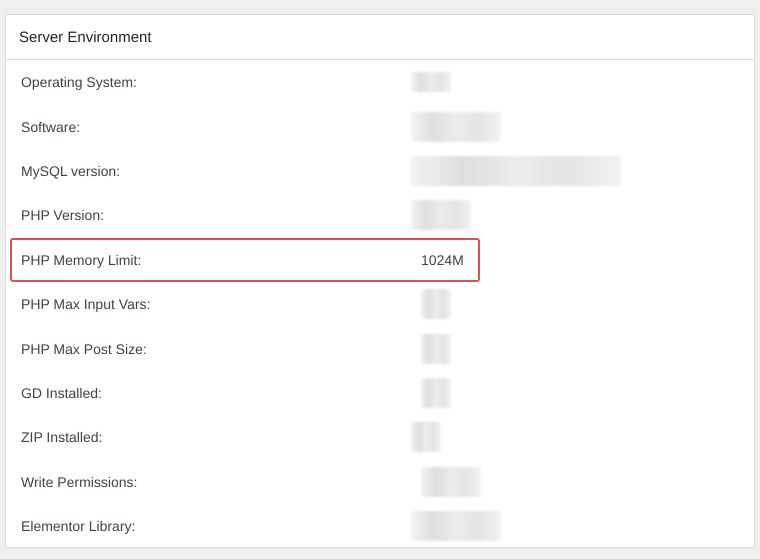 The width and height of the screenshot is (760, 559). I want to click on row-label: Software:, so click(51, 126).